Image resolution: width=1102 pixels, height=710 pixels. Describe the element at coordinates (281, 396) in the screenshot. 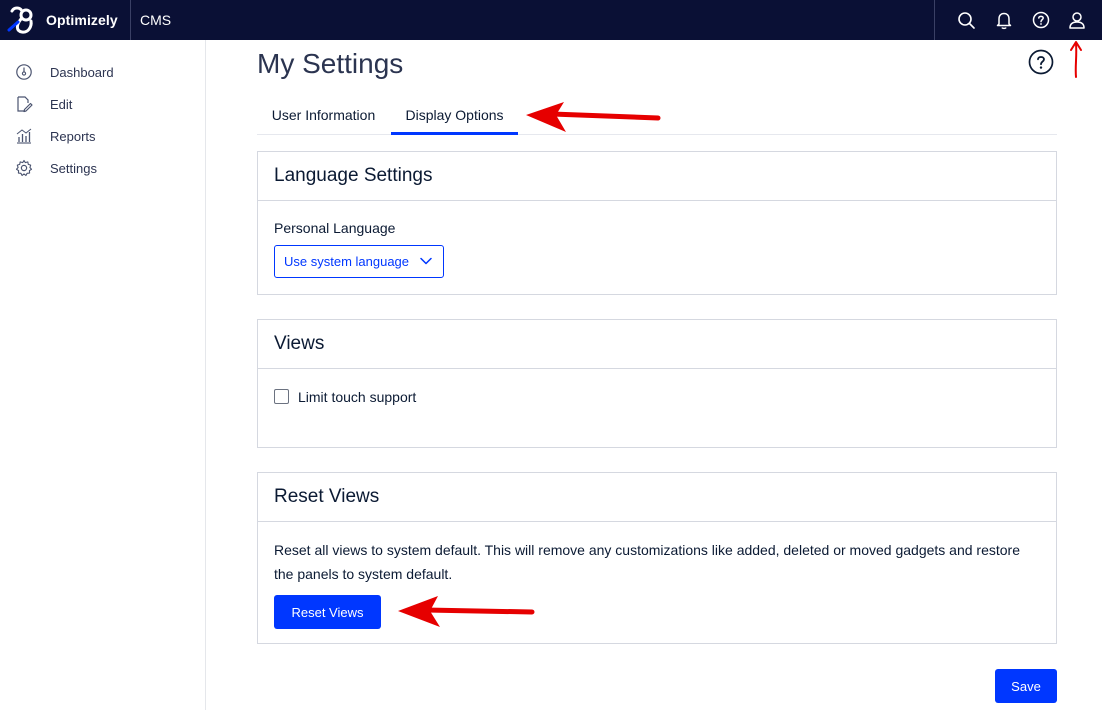

I see `limit-touch-support-checkbox` at that location.